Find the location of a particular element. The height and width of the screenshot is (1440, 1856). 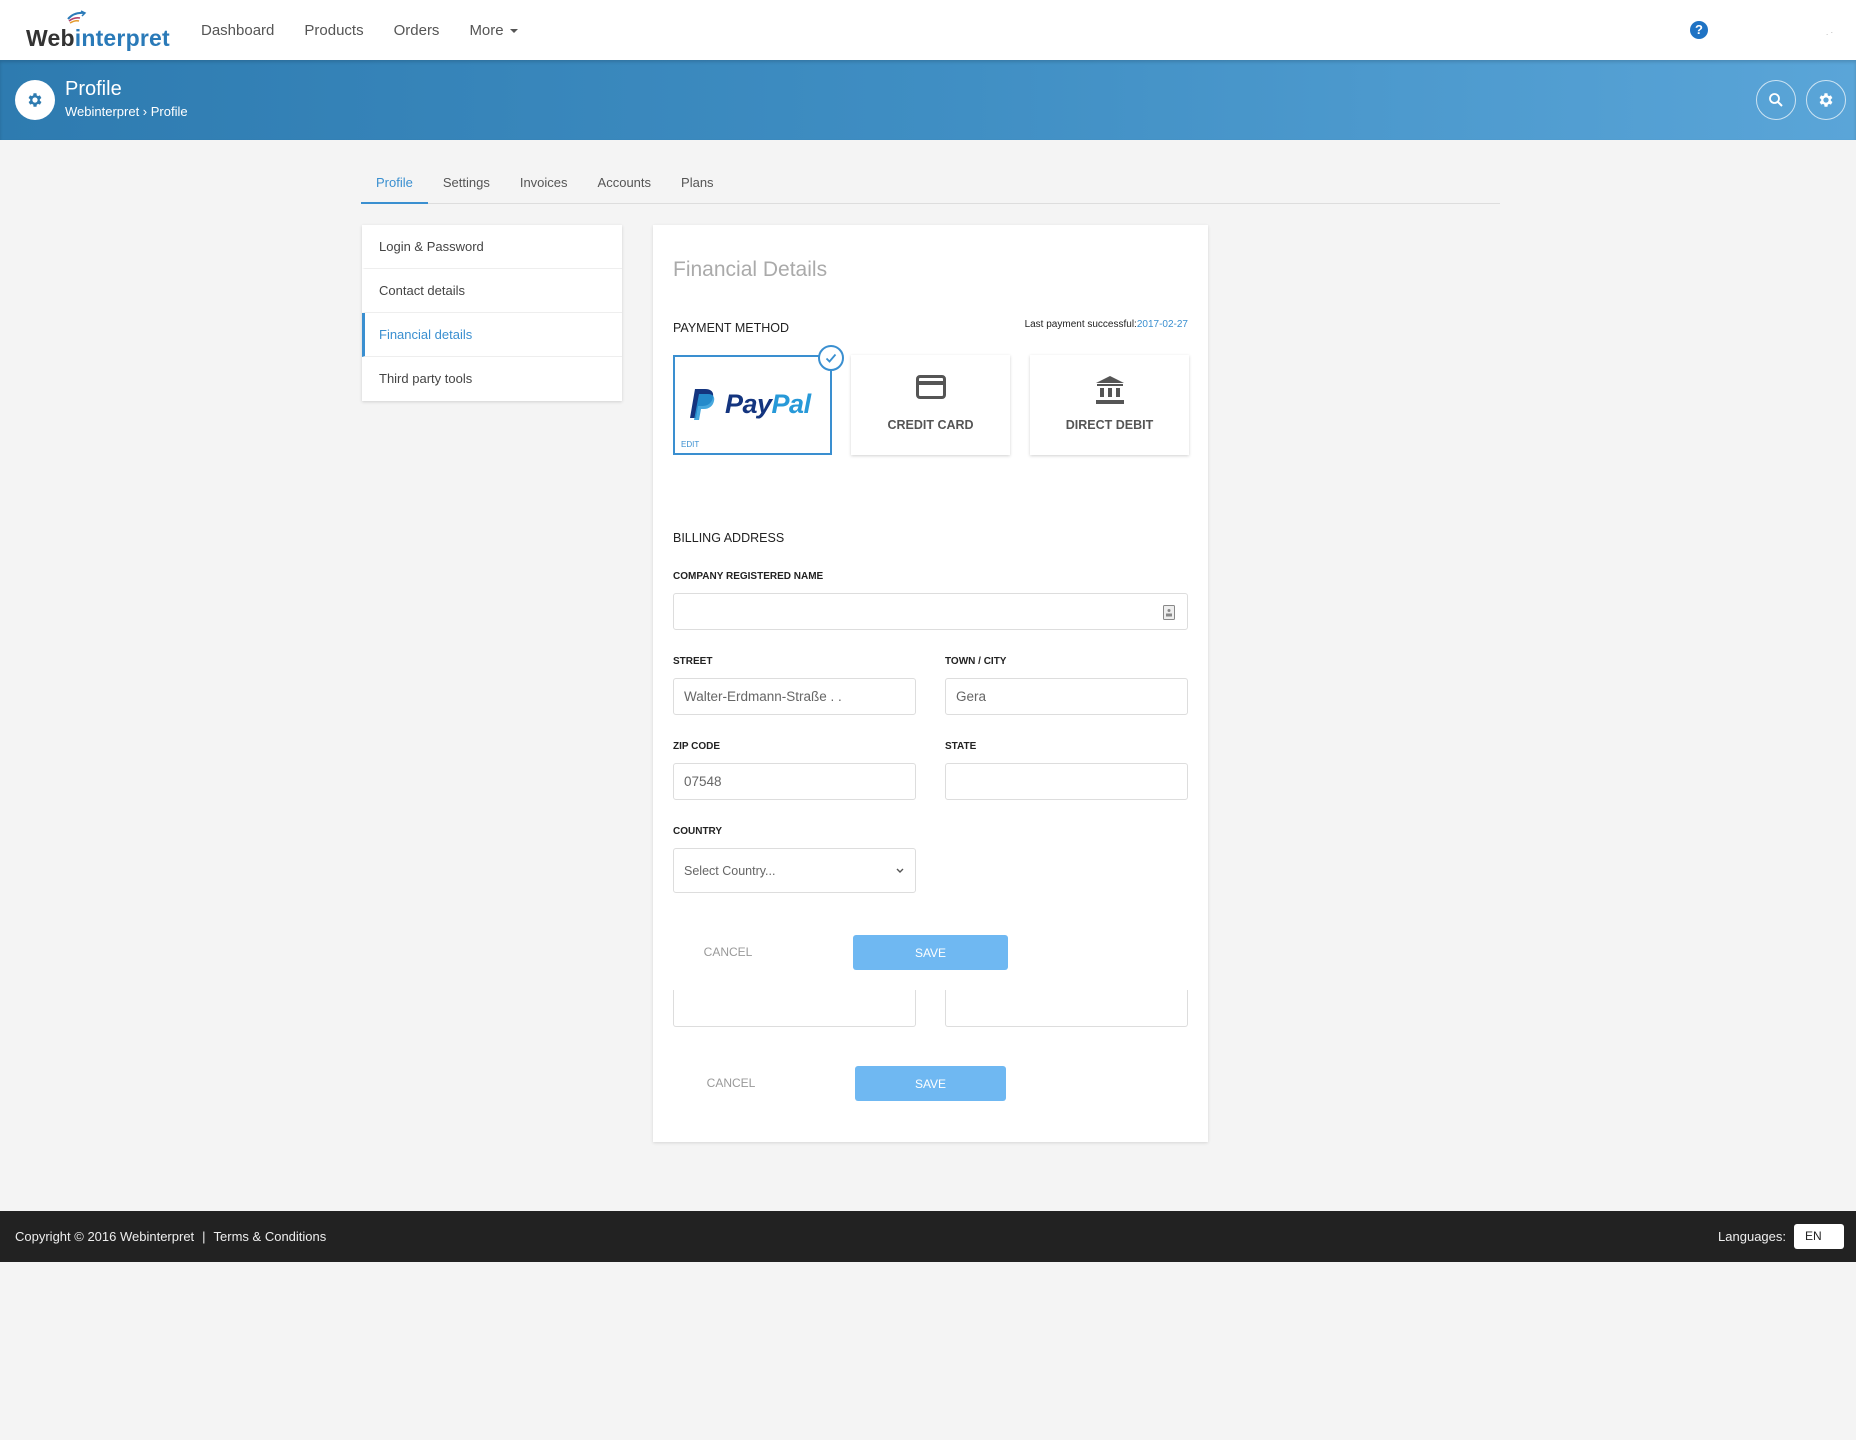

tab-invoices: Invoices is located at coordinates (544, 185).